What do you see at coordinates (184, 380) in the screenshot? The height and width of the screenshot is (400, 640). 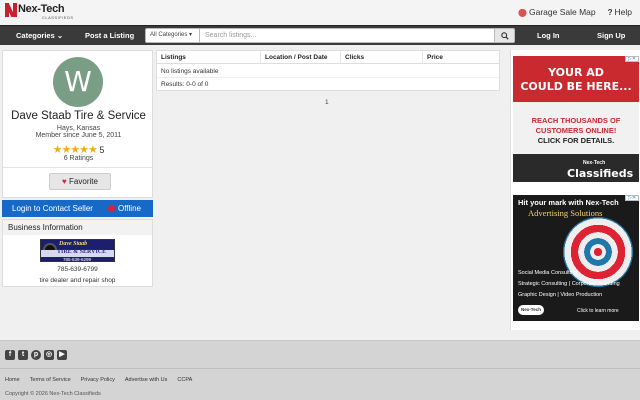 I see `footer-link-ccpa: CCPA` at bounding box center [184, 380].